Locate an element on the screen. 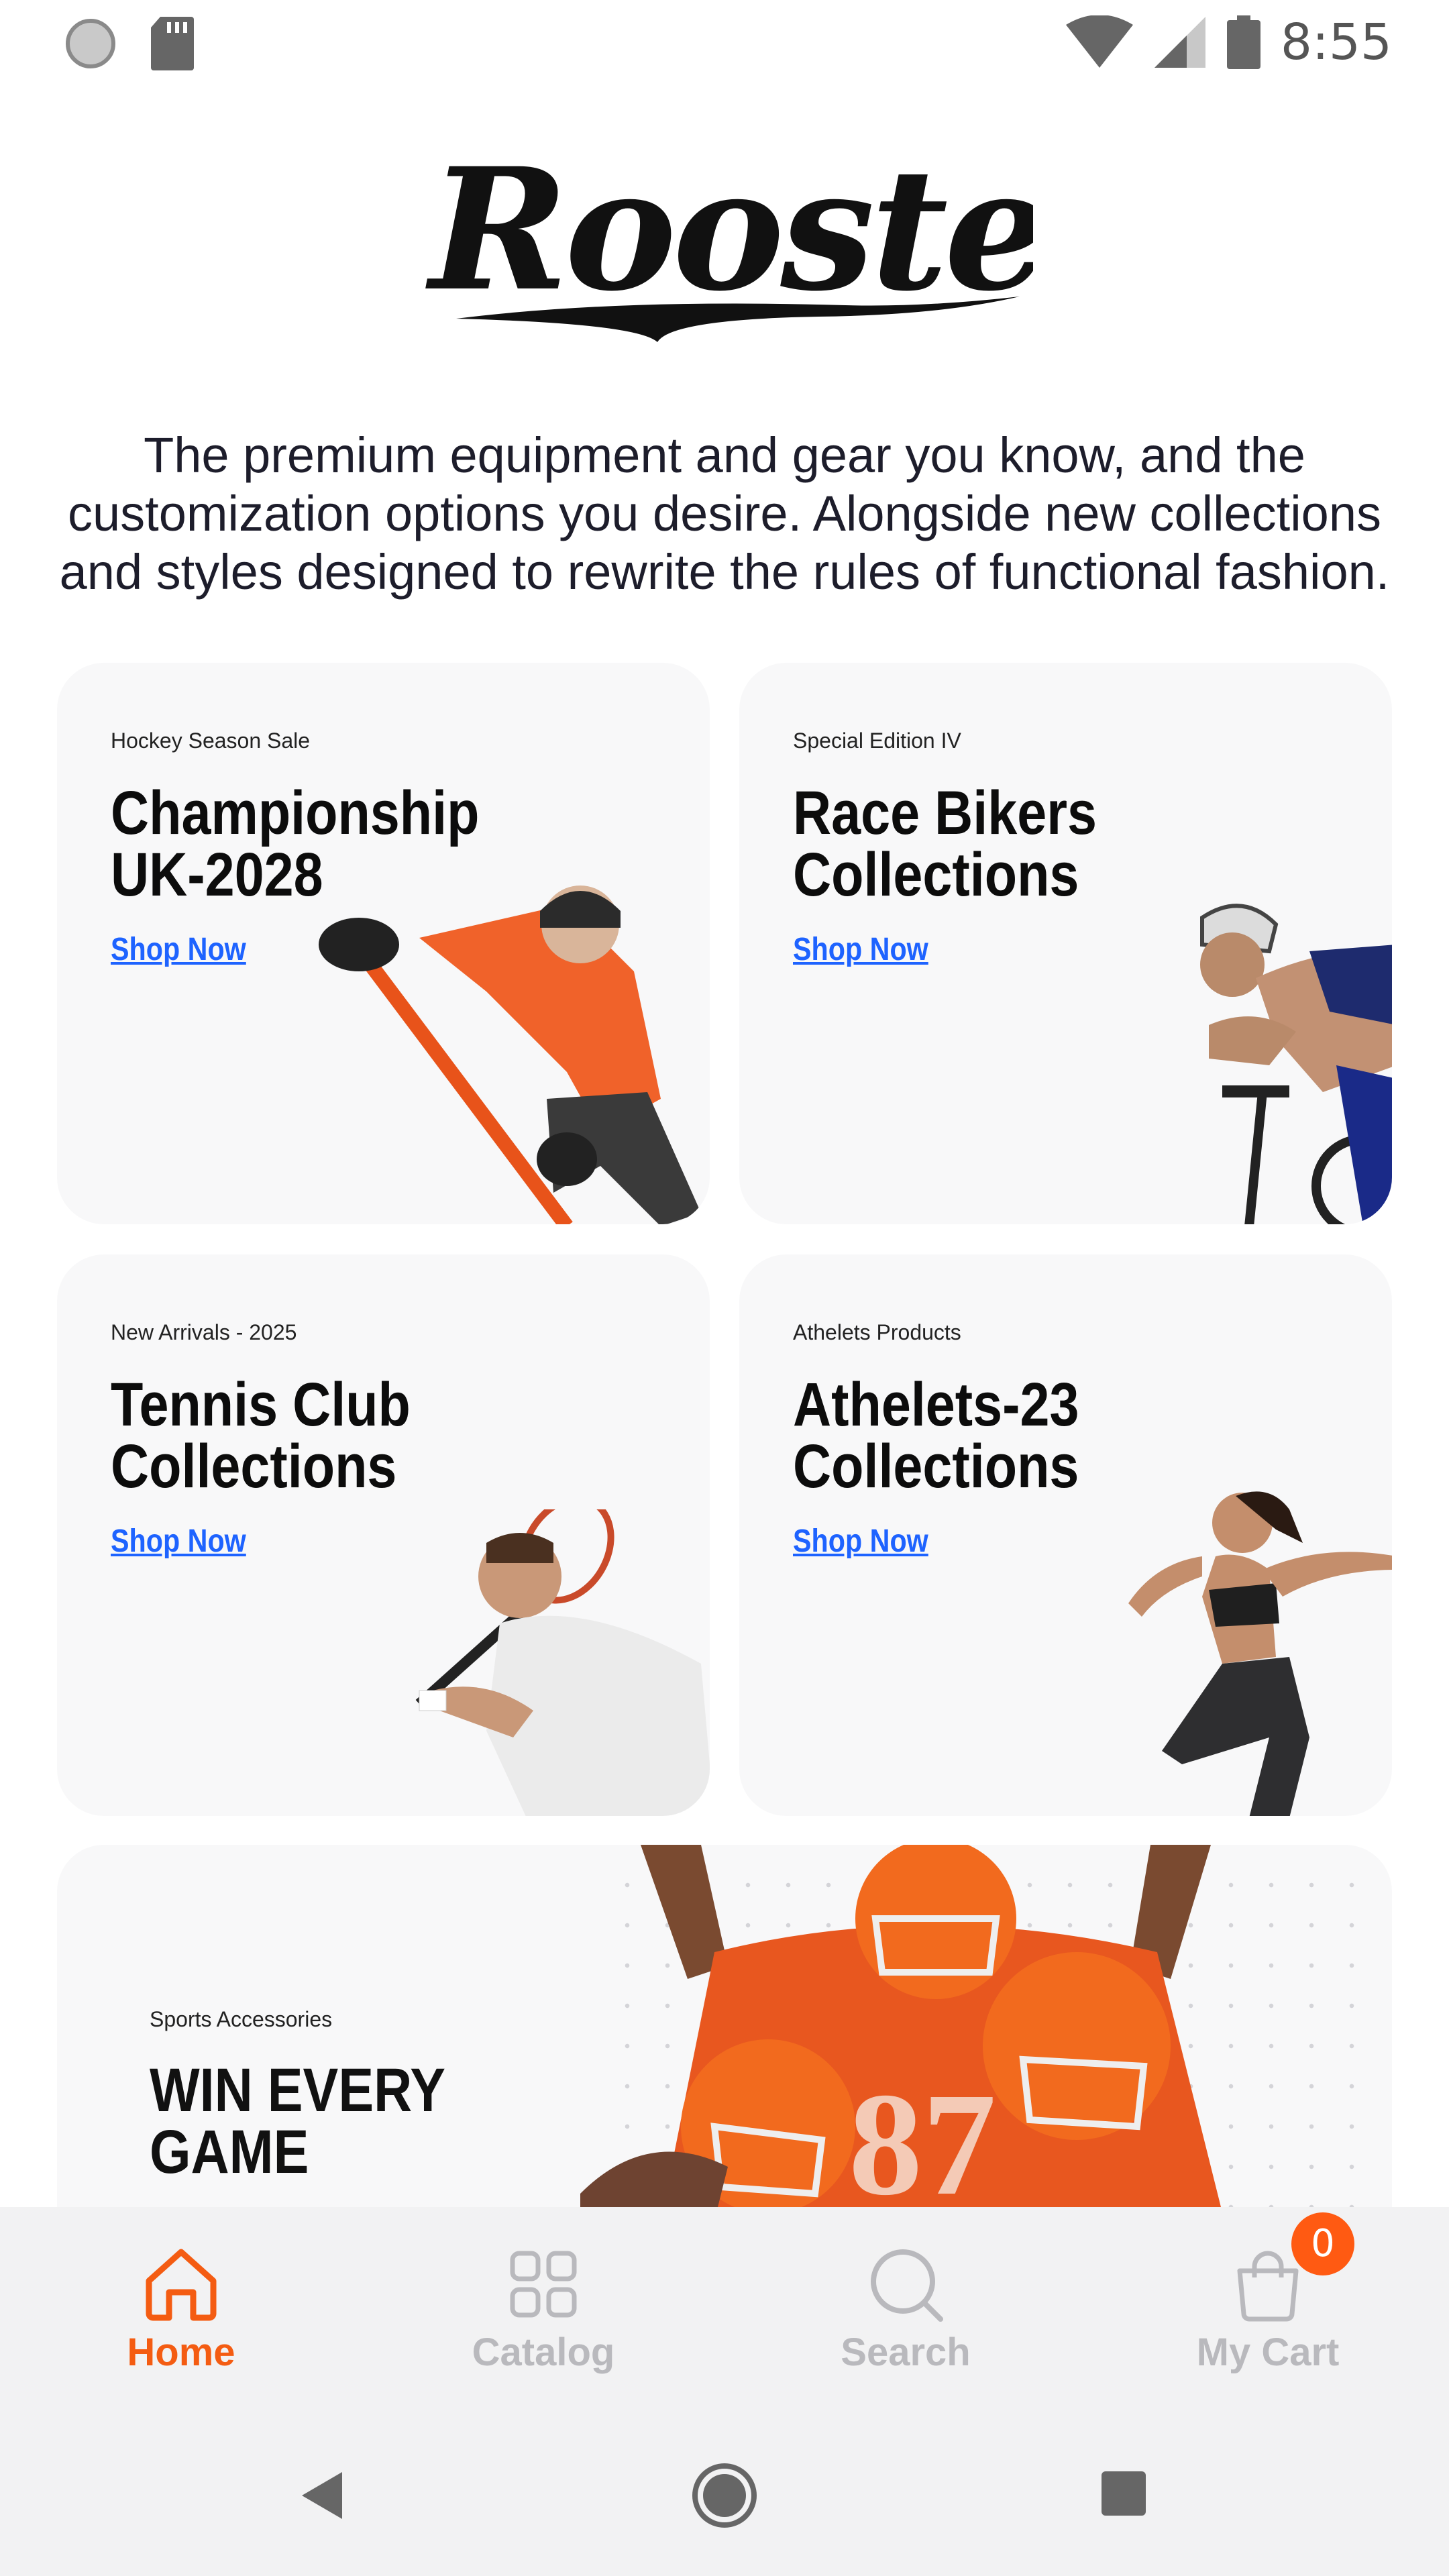 The height and width of the screenshot is (2576, 1449). recents-icon is located at coordinates (1123, 2493).